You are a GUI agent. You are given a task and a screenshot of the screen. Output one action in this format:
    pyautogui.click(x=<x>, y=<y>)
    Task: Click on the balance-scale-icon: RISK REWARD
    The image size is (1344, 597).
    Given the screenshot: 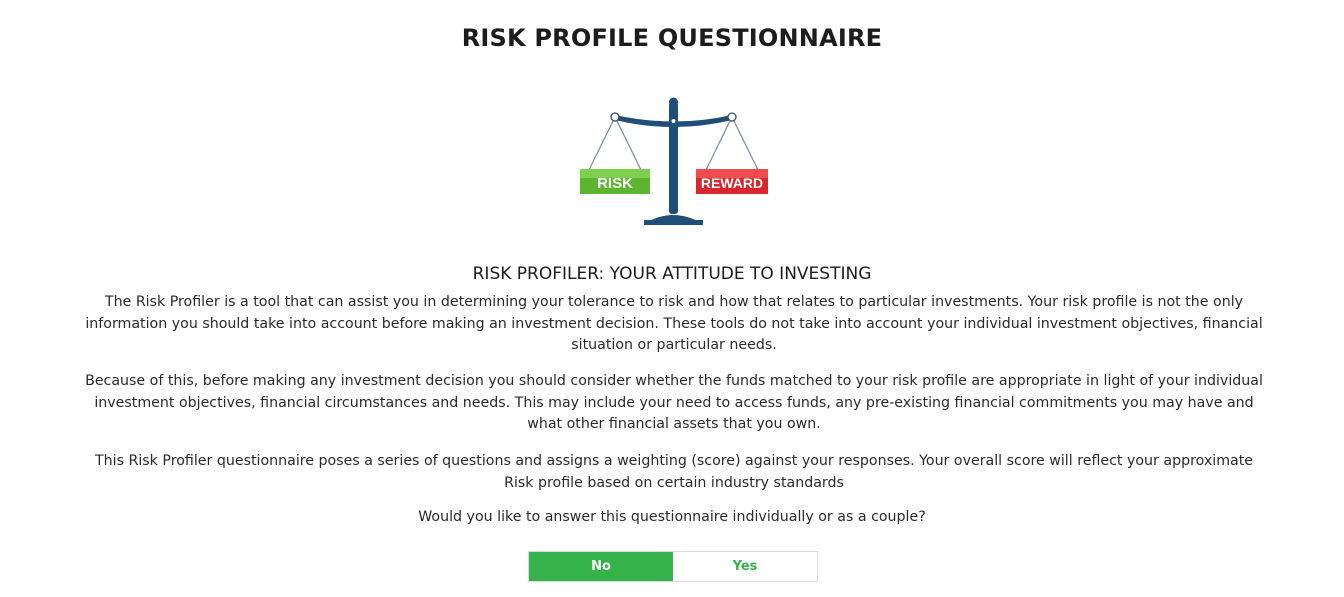 What is the action you would take?
    pyautogui.click(x=674, y=161)
    